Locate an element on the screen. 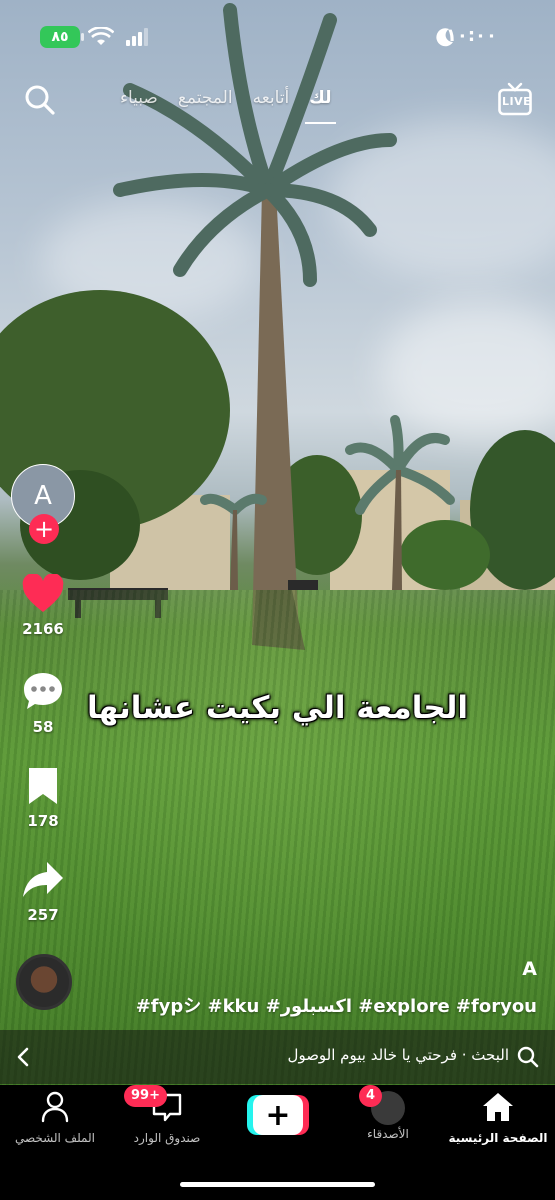 This screenshot has width=555, height=1200. share-button: 257 is located at coordinates (43, 892).